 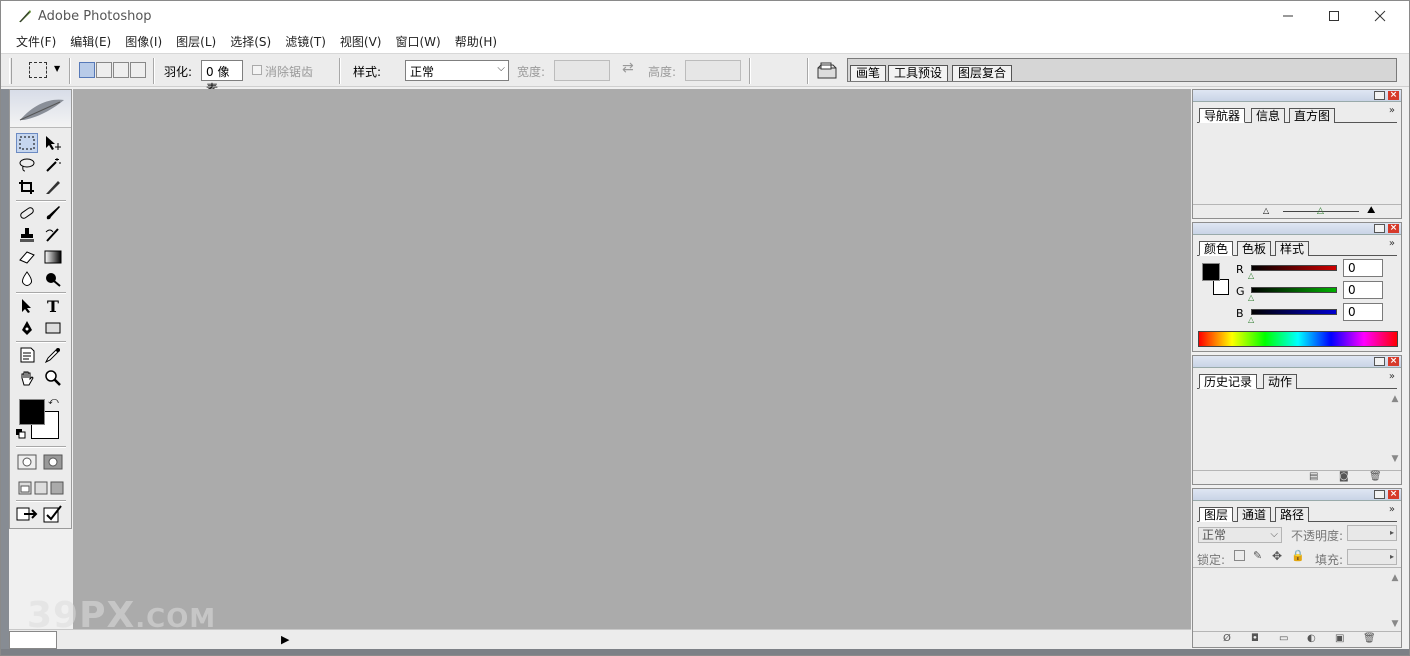 I want to click on menu-layer: 图层(L), so click(x=196, y=42).